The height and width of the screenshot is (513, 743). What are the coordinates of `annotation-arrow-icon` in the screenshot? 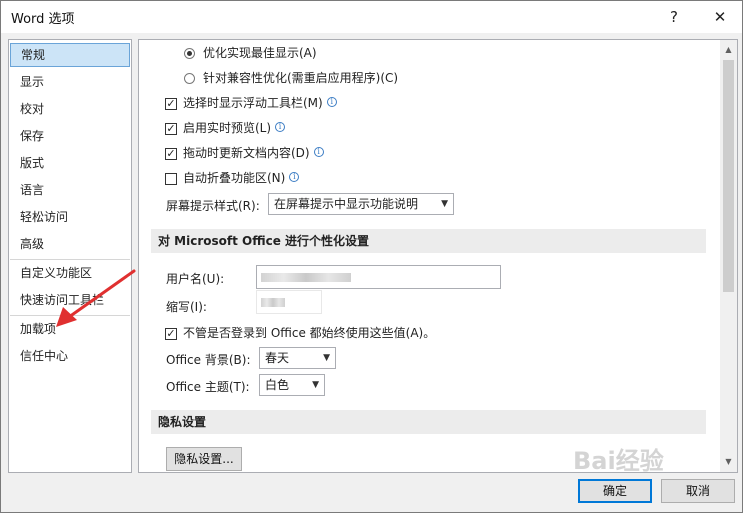 It's located at (96, 298).